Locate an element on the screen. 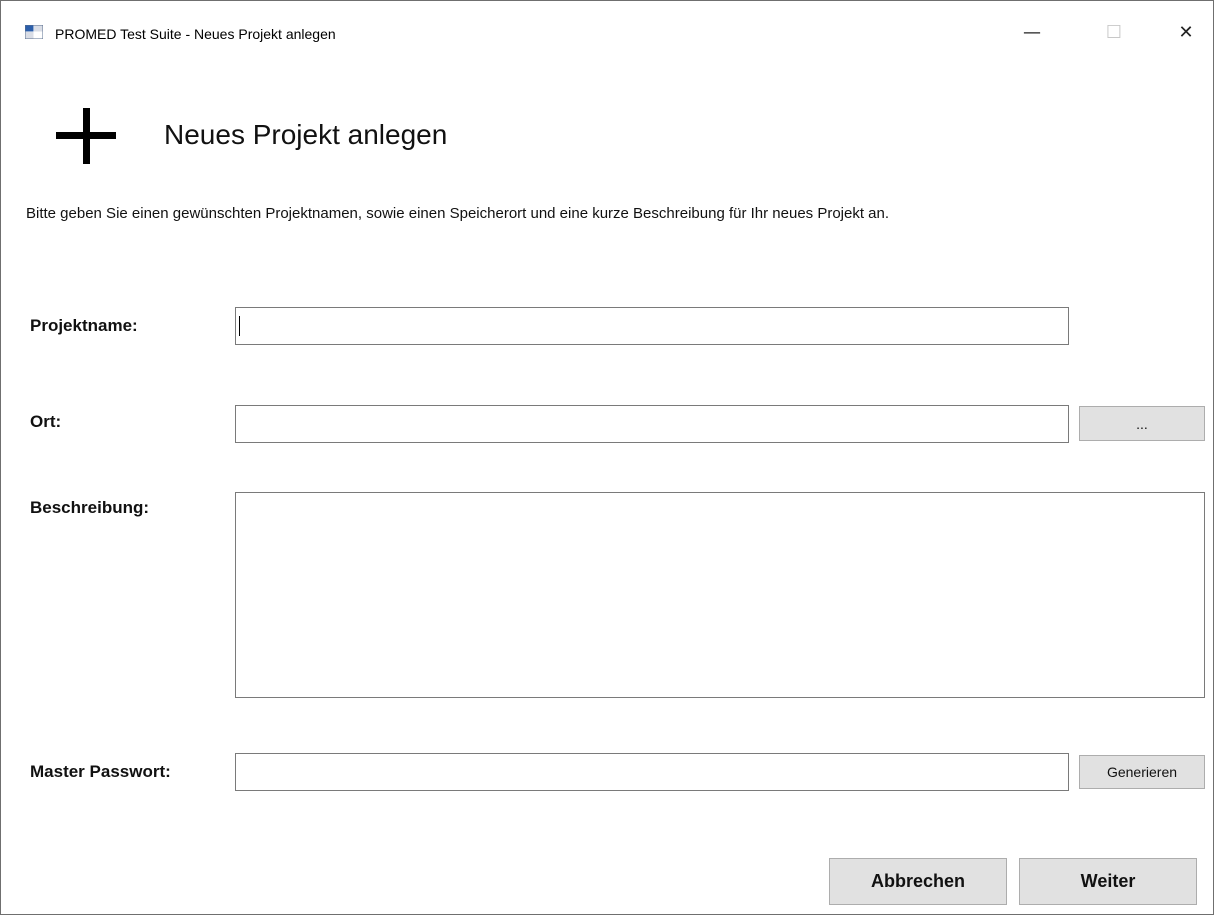 The height and width of the screenshot is (915, 1214). maximize-button: ☐ is located at coordinates (1114, 32).